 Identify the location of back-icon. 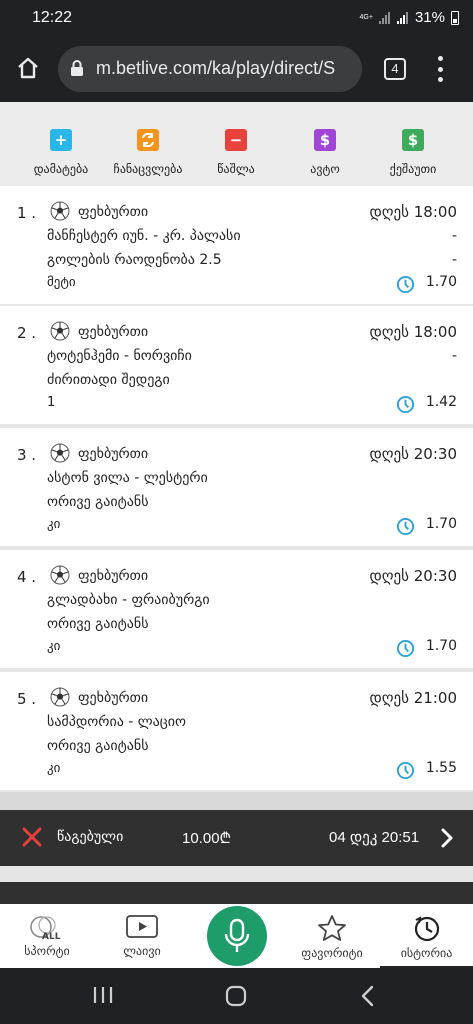
(368, 996).